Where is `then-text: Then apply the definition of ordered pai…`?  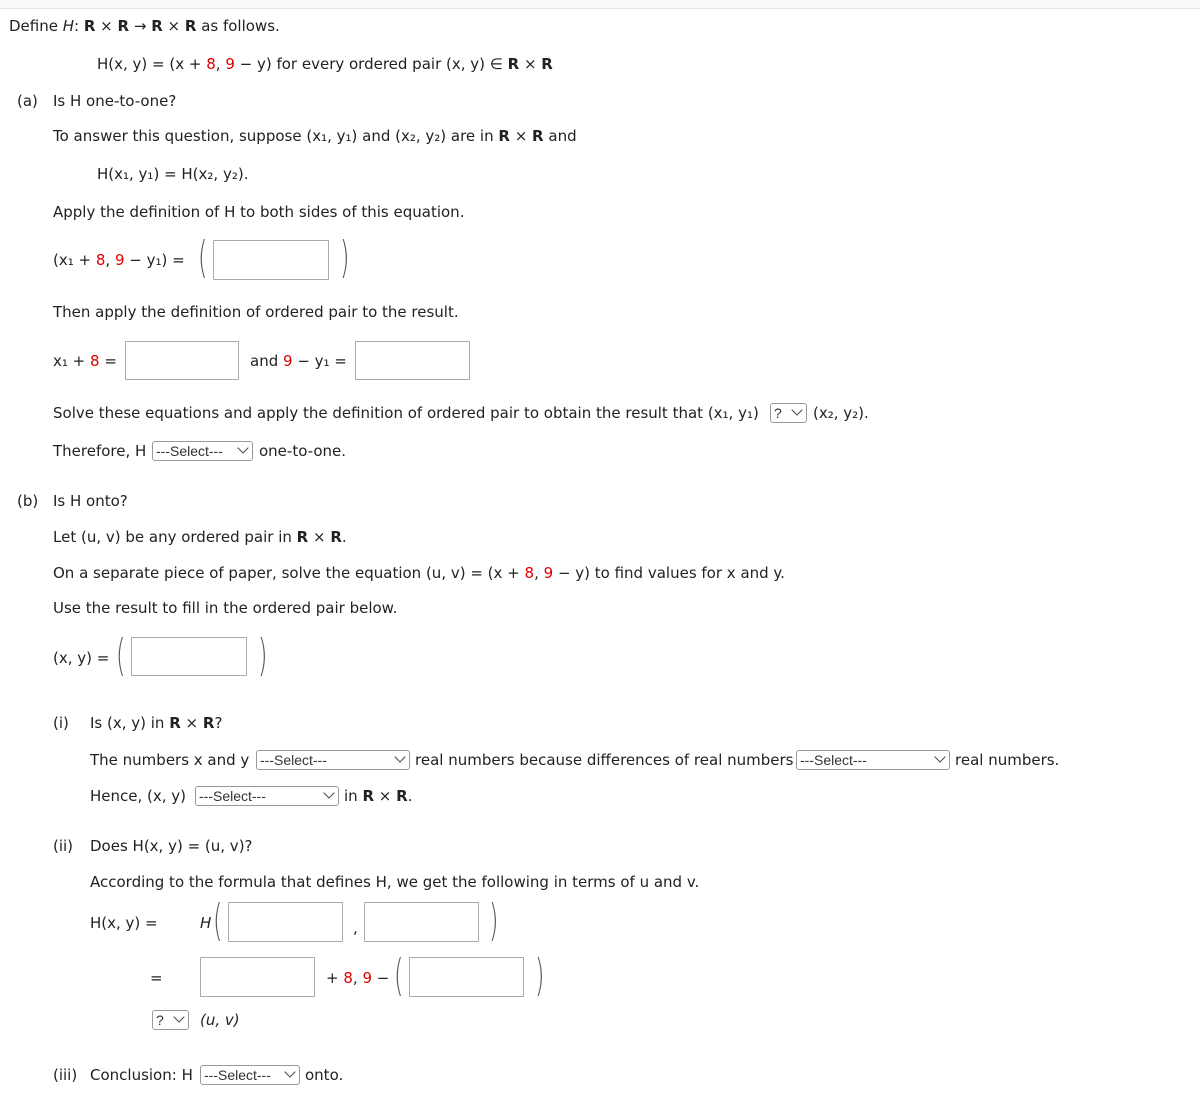 then-text: Then apply the definition of ordered pai… is located at coordinates (256, 312).